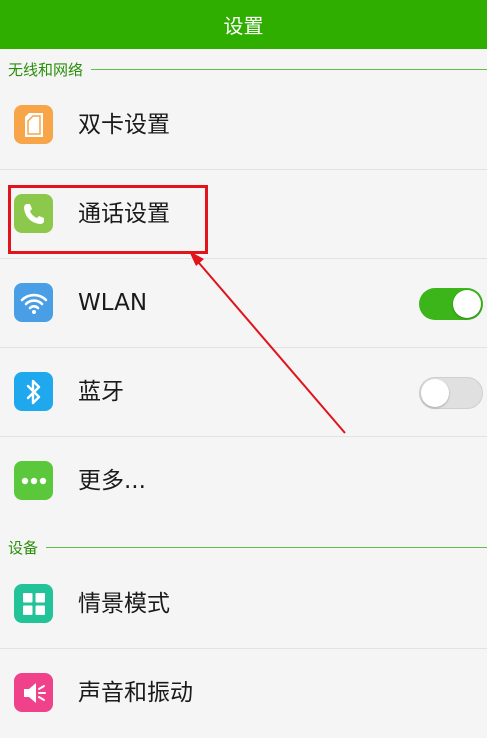 The image size is (487, 738). I want to click on annotation-arrow, so click(267, 342).